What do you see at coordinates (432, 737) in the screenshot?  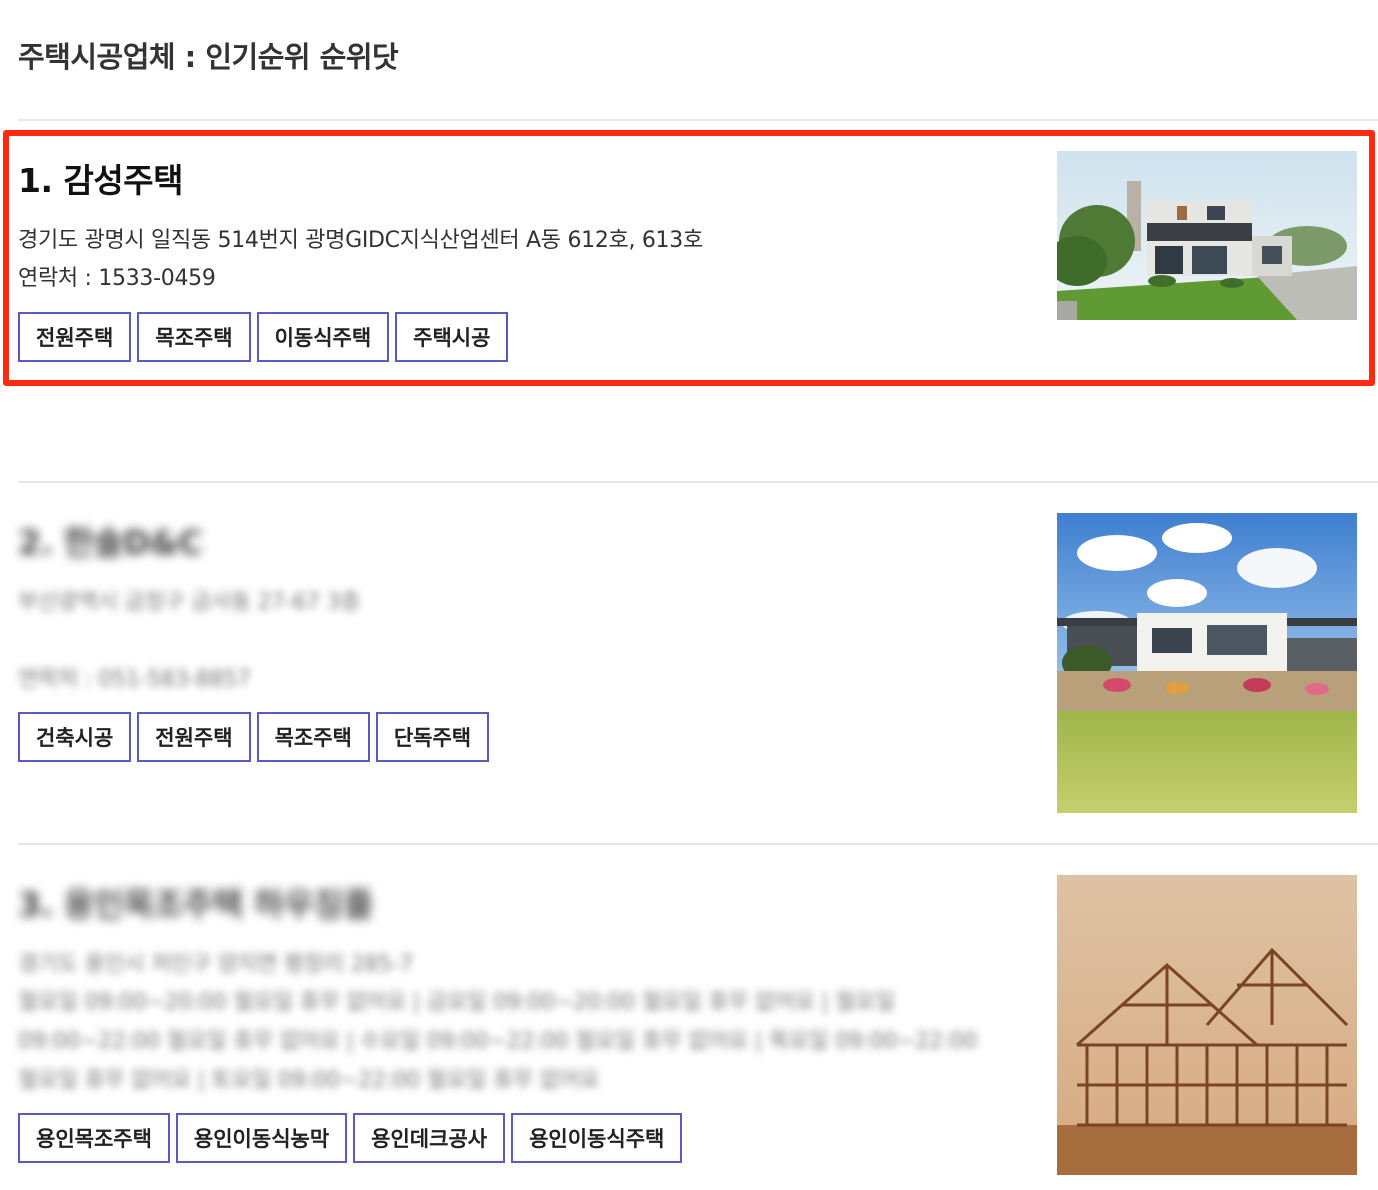 I see `tag-button: 단독주택` at bounding box center [432, 737].